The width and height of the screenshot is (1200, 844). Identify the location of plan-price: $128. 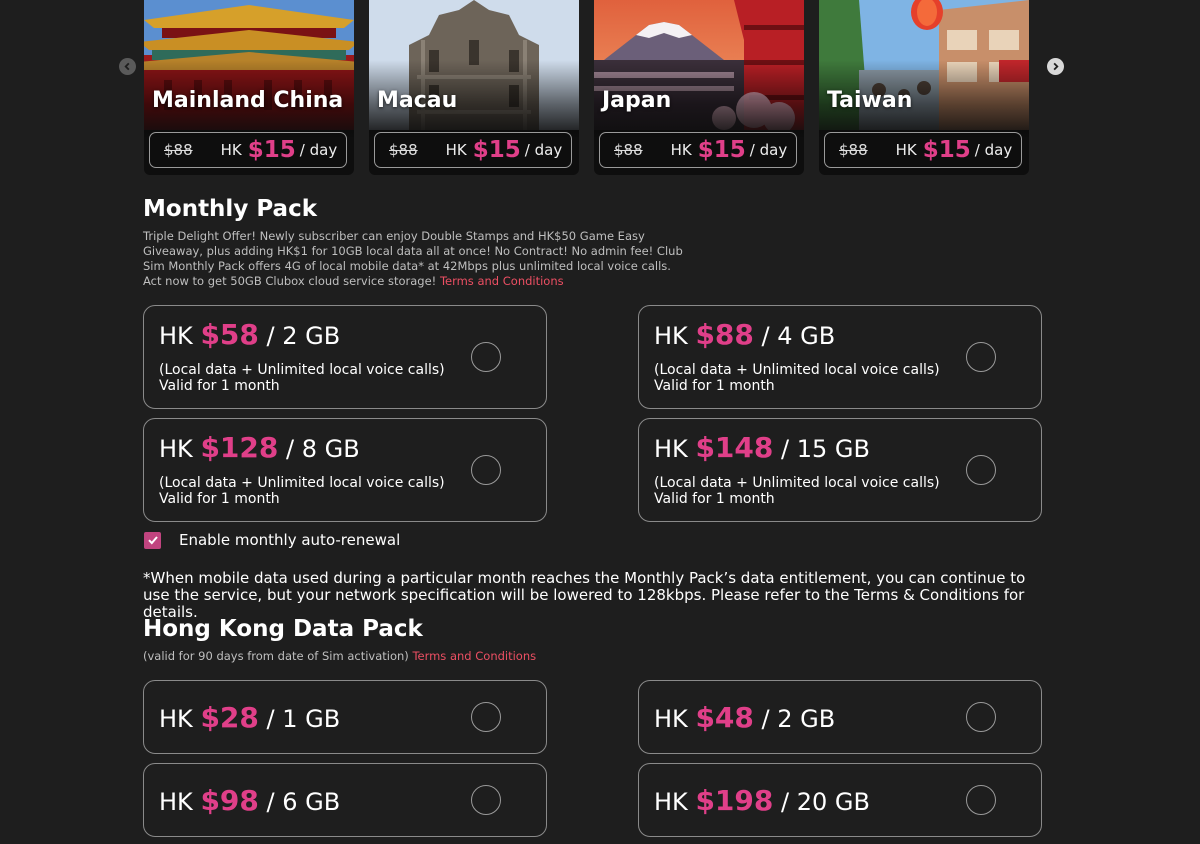
(239, 447).